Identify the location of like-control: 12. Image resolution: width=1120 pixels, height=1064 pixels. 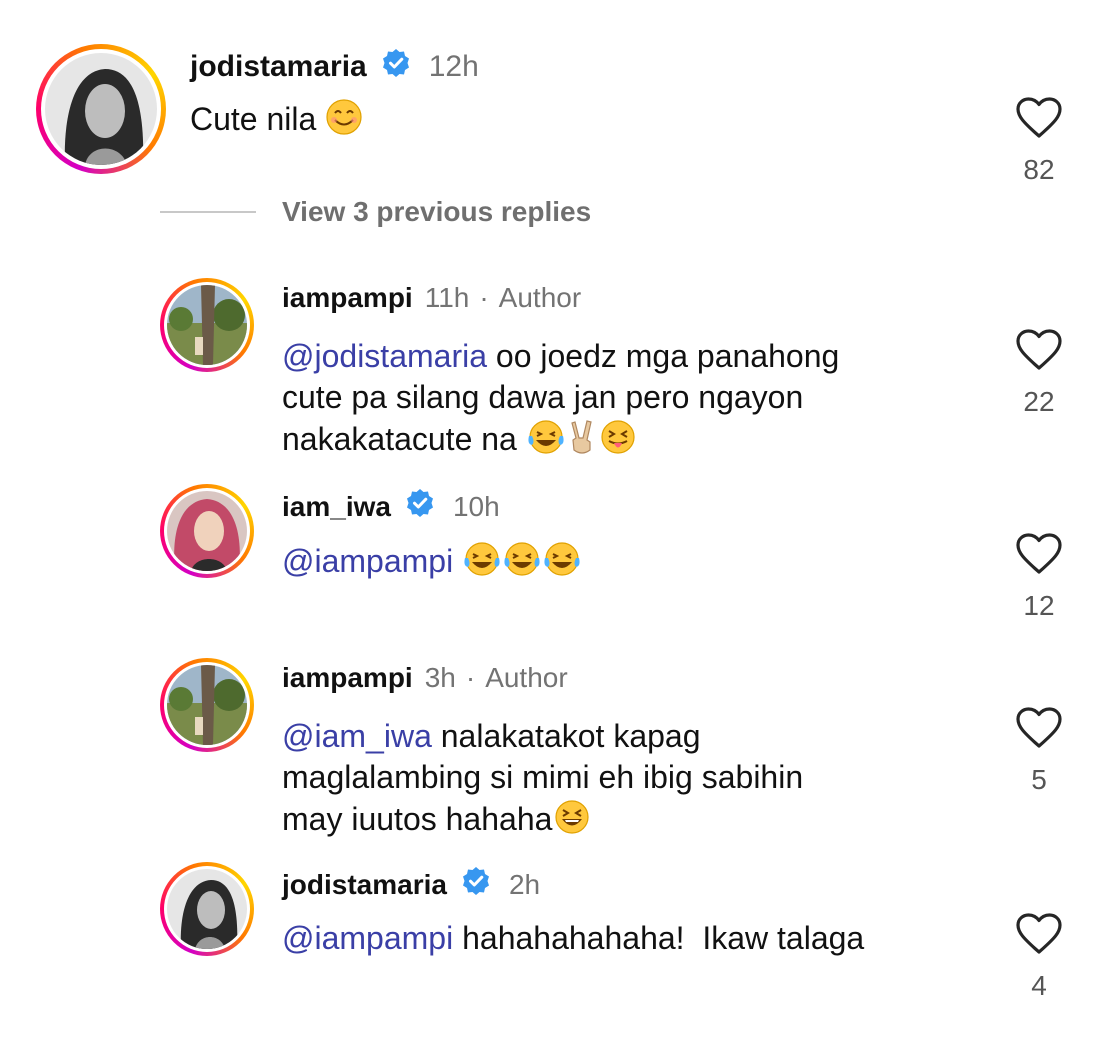
(1039, 577).